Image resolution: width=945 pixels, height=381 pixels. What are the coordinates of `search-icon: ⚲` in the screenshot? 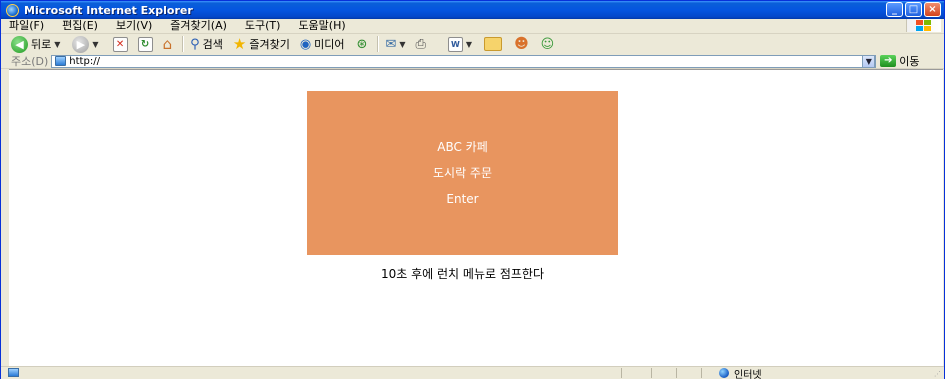 It's located at (195, 44).